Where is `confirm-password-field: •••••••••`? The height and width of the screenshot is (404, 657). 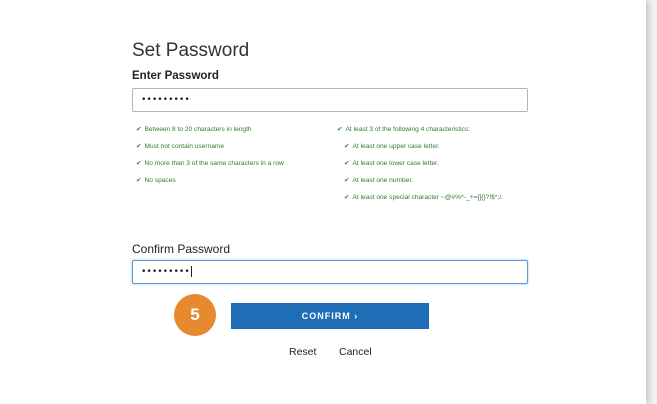 confirm-password-field: ••••••••• is located at coordinates (330, 272).